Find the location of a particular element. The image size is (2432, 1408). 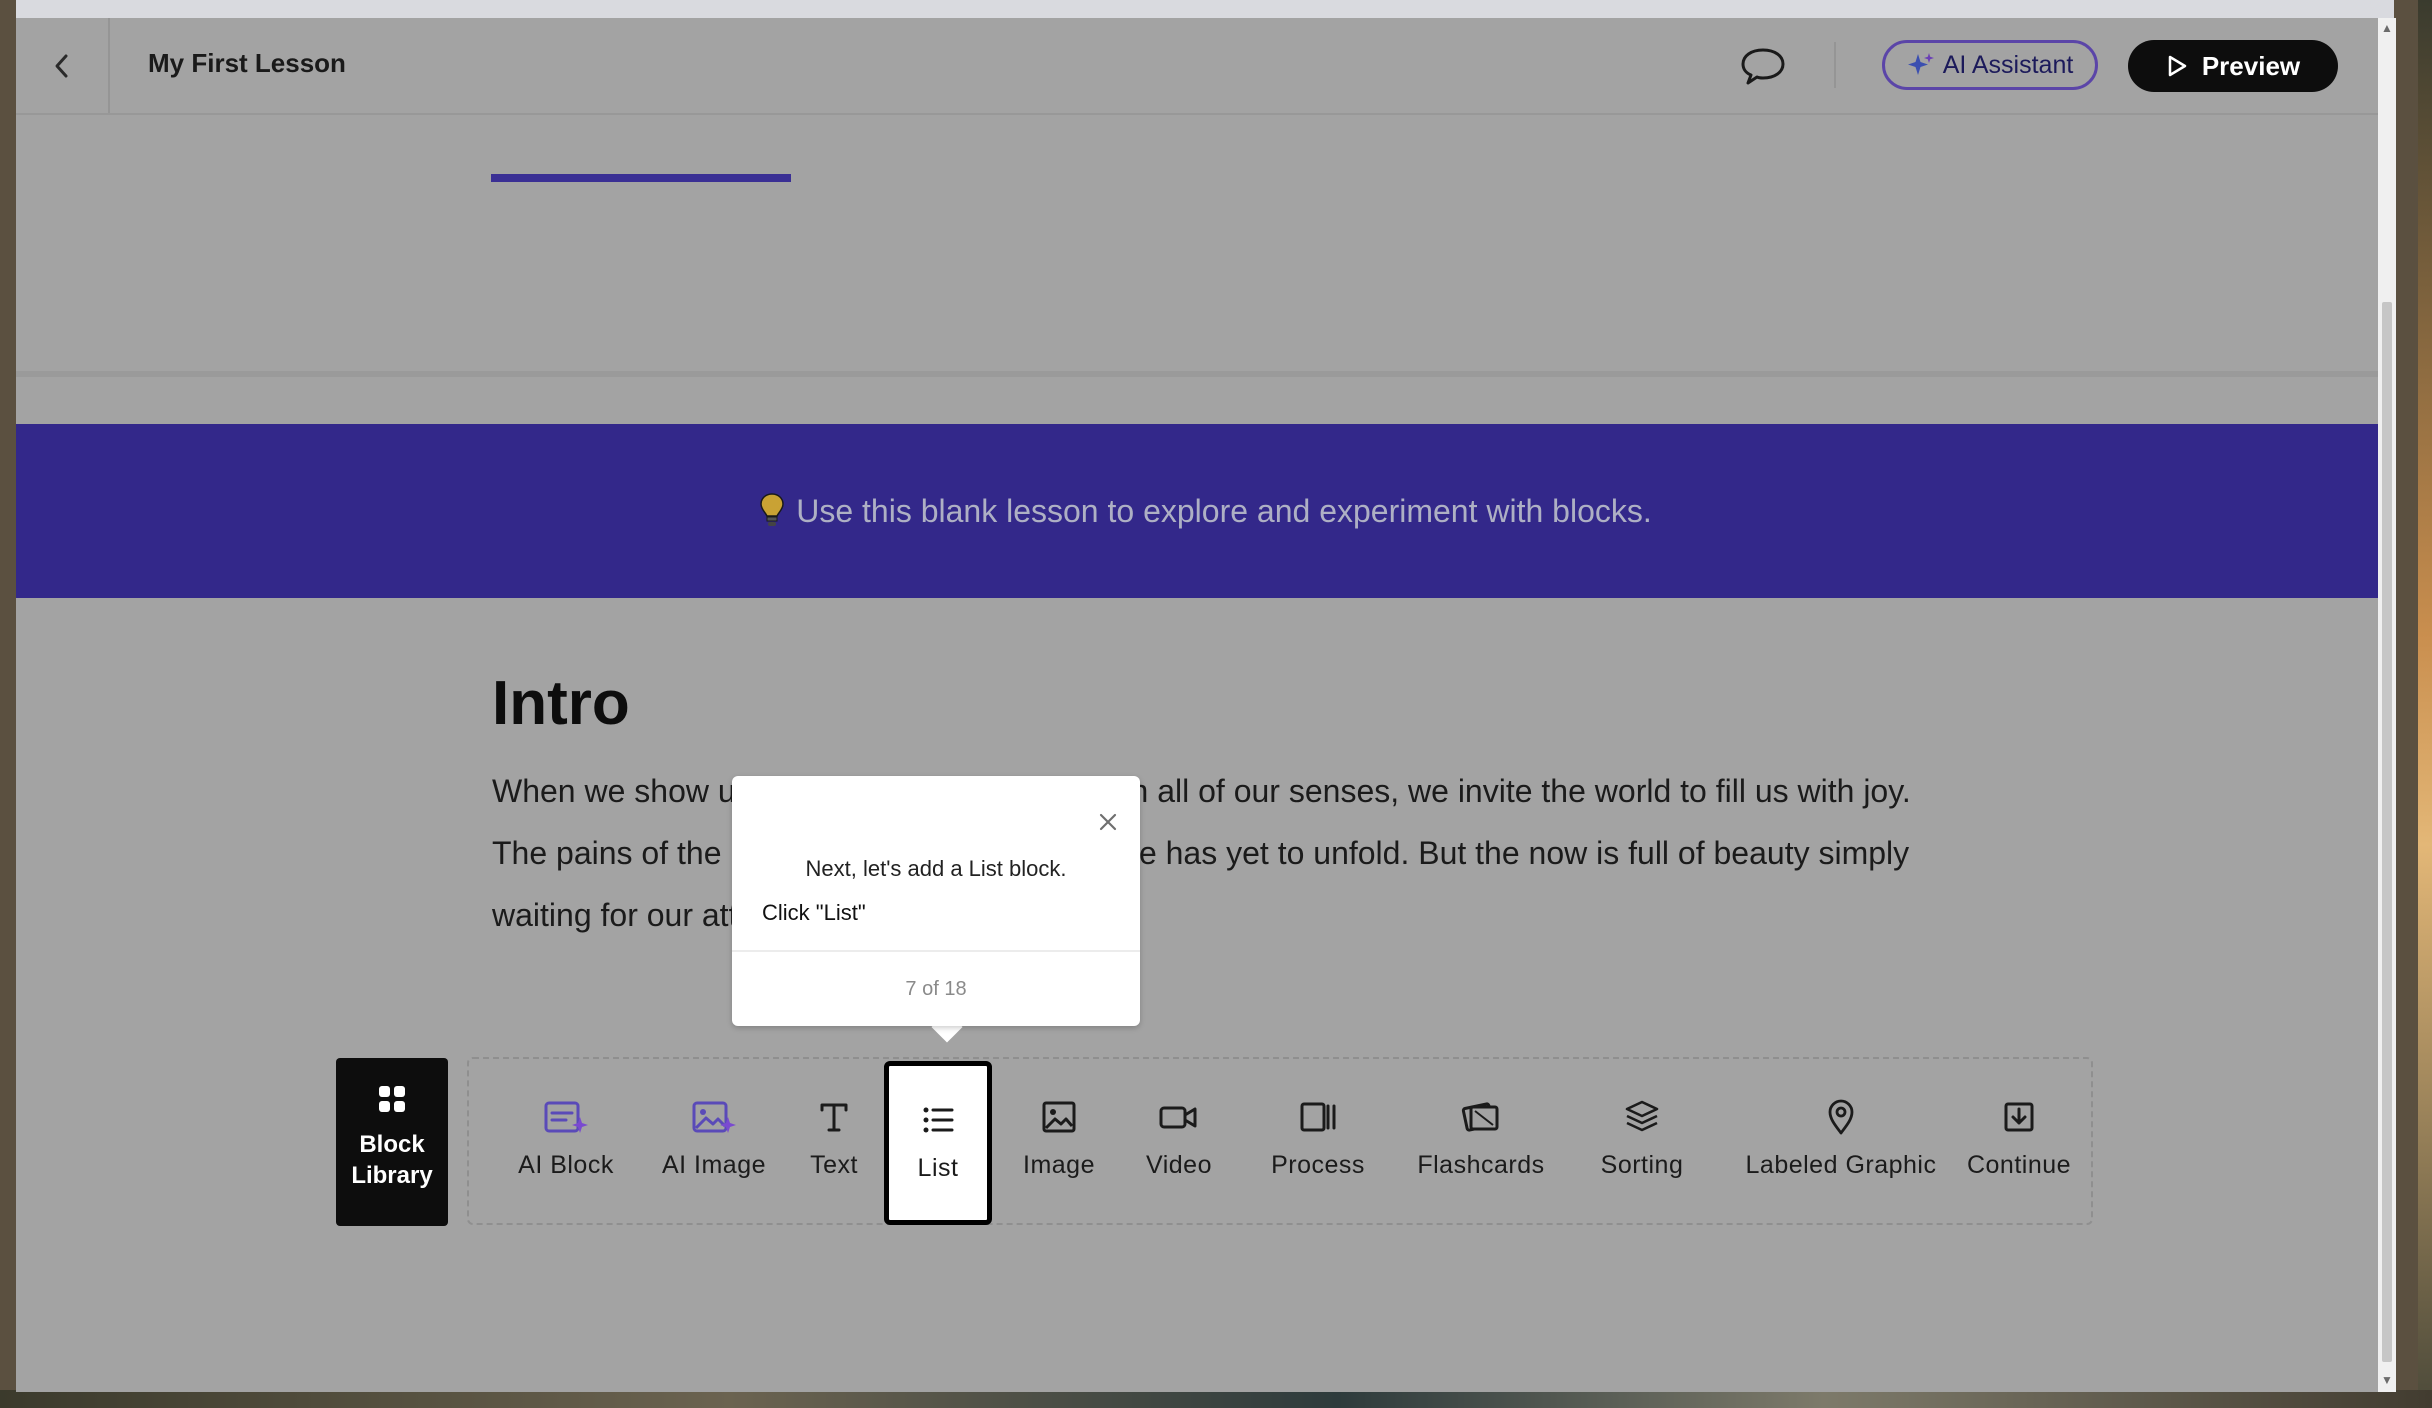

block-label: AI Image is located at coordinates (714, 1165).